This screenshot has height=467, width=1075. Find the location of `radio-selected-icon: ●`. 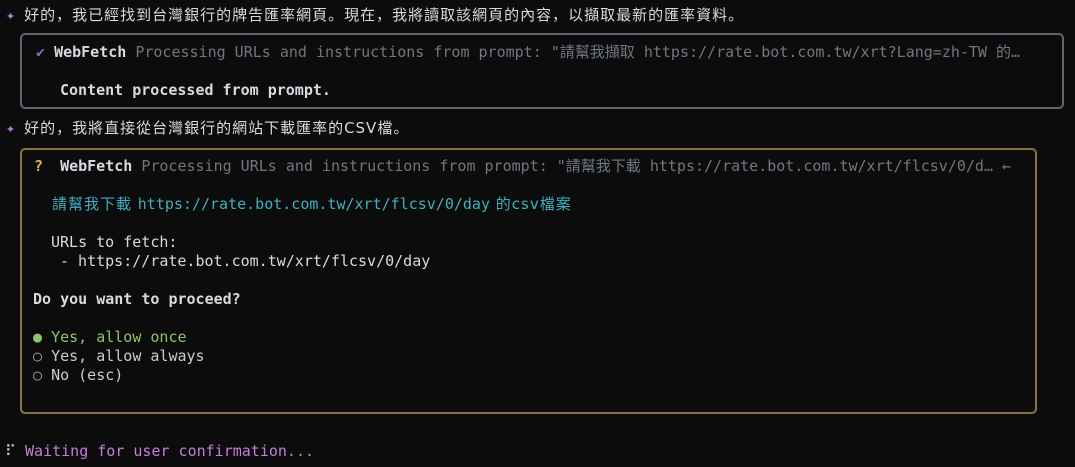

radio-selected-icon: ● is located at coordinates (38, 337).